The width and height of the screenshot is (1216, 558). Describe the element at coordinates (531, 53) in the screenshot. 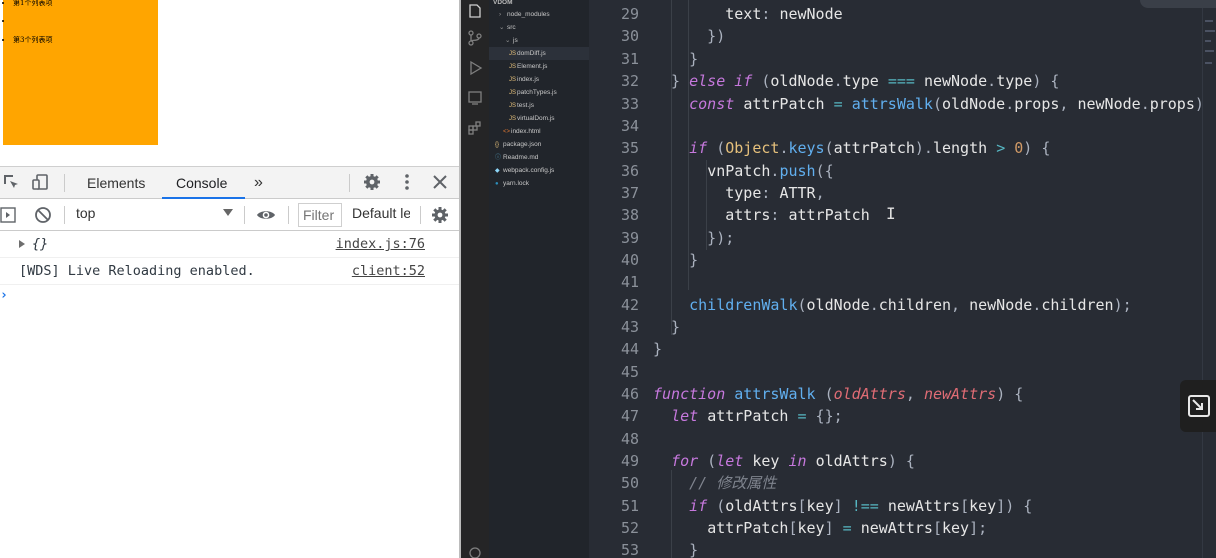

I see `tree-item-label: domDiff.js` at that location.